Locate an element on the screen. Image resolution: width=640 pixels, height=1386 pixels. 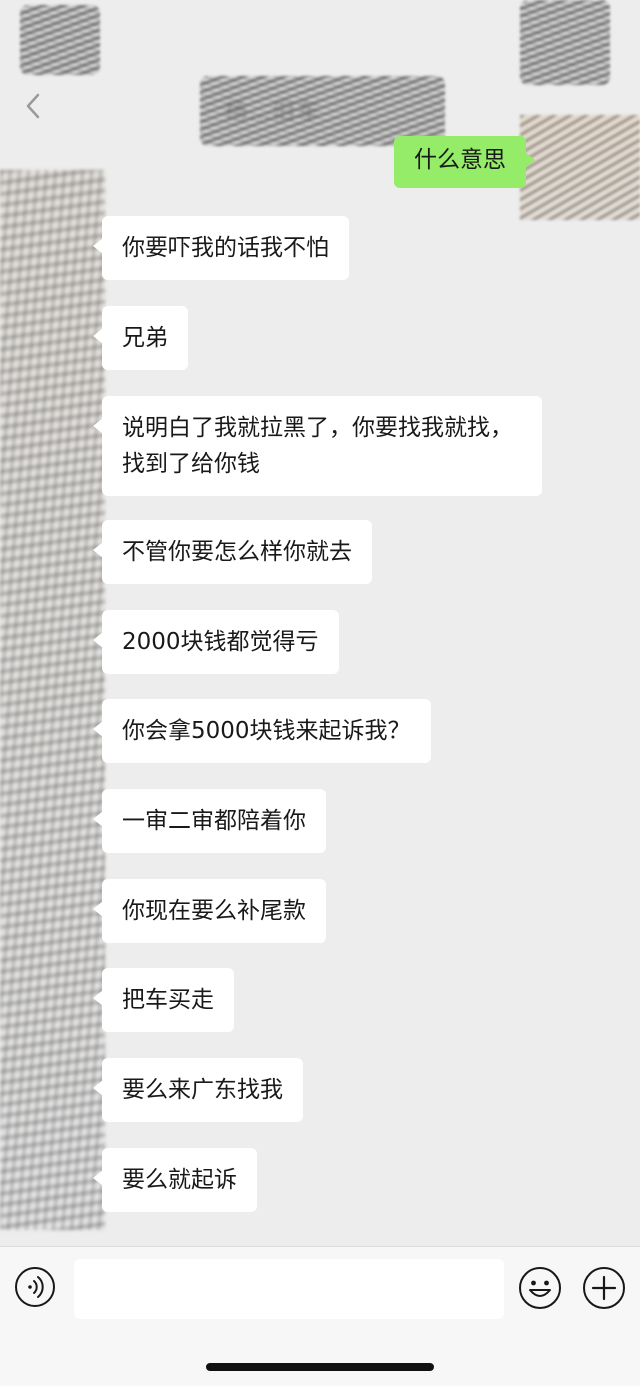
message-bubble-incoming: 你会拿5000块钱来起诉我？ is located at coordinates (262, 731).